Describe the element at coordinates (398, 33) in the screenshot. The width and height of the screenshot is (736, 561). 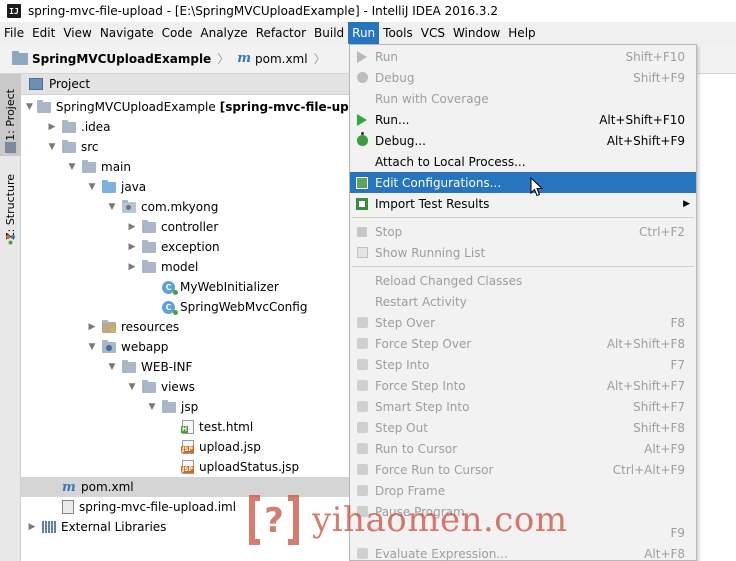
I see `menu-tools: Tools` at that location.